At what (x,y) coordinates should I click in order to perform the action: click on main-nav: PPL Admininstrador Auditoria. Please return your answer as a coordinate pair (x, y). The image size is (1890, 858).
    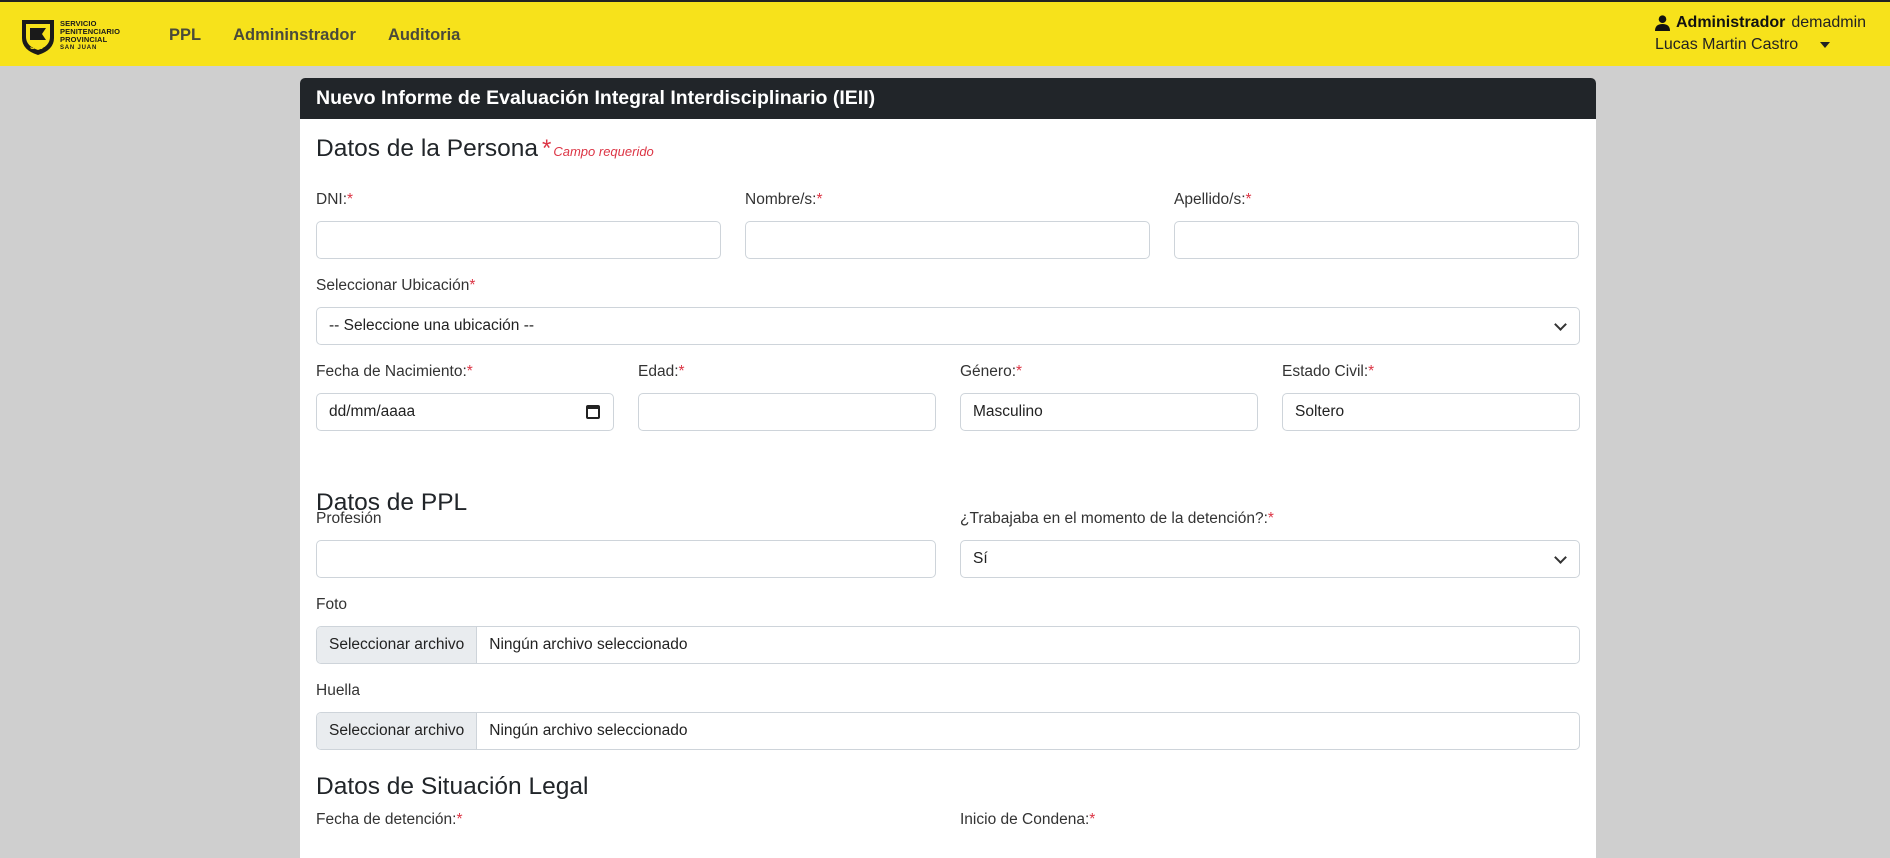
    Looking at the image, I should click on (314, 35).